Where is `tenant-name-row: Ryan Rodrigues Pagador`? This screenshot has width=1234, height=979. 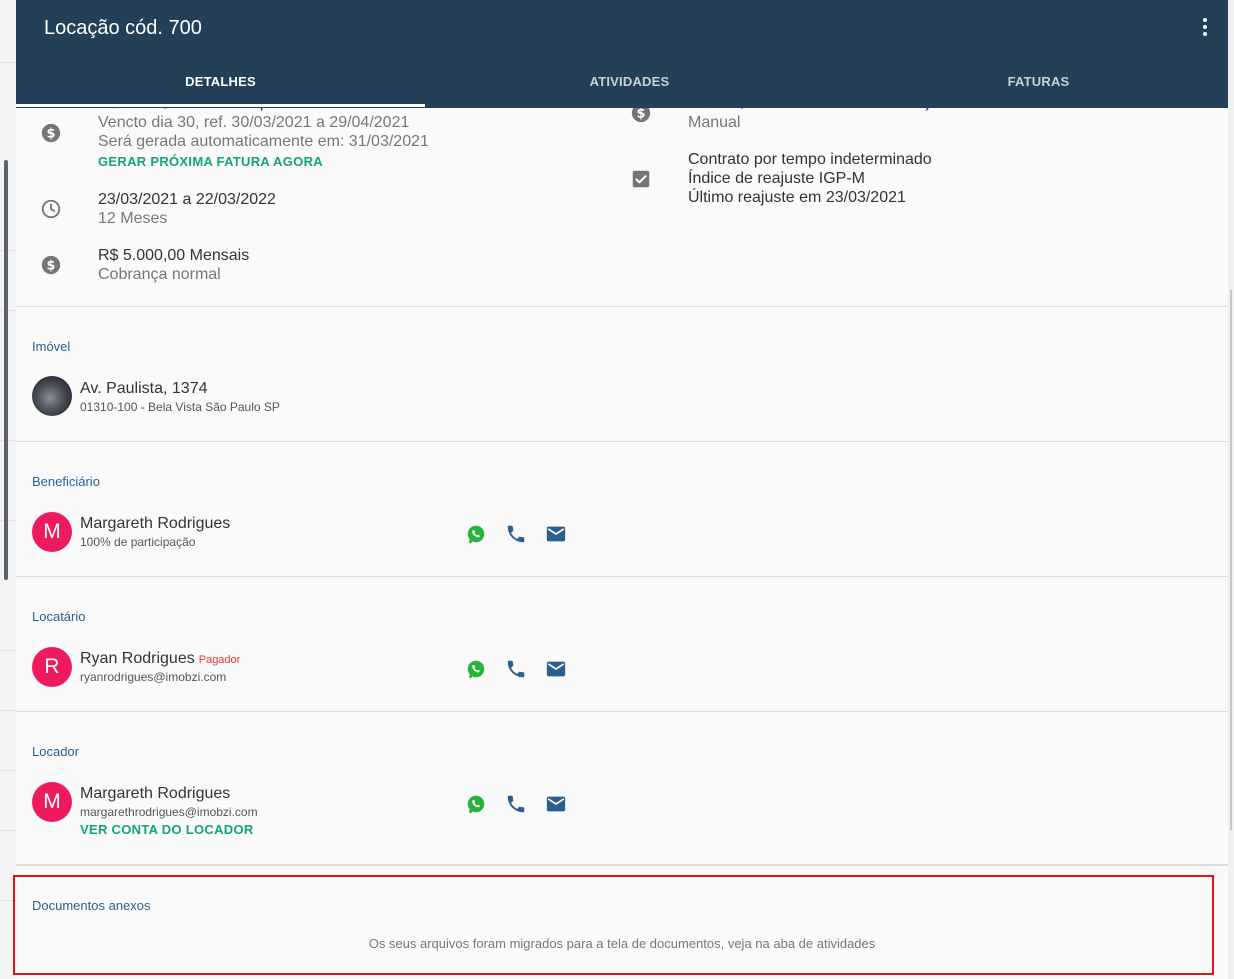
tenant-name-row: Ryan Rodrigues Pagador is located at coordinates (160, 659).